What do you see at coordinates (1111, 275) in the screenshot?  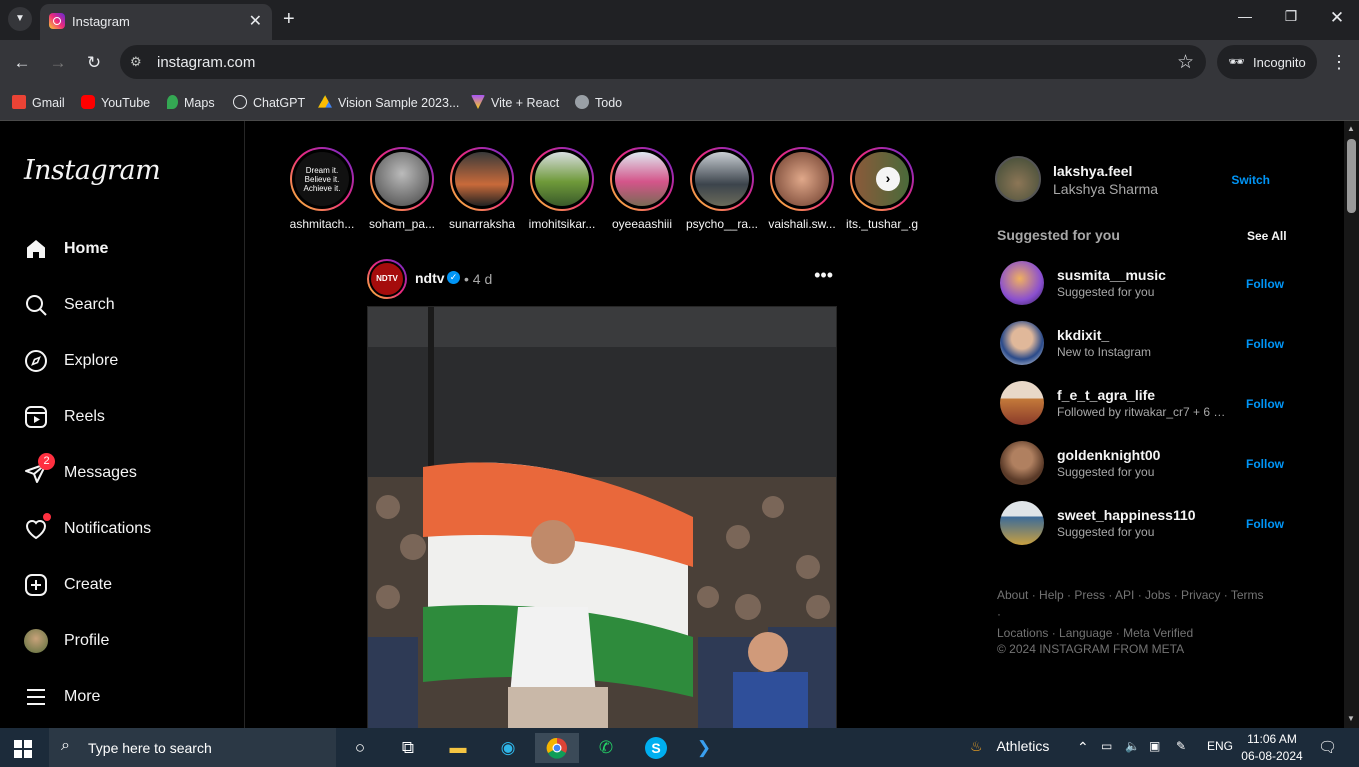 I see `suggestion-username: susmita__music` at bounding box center [1111, 275].